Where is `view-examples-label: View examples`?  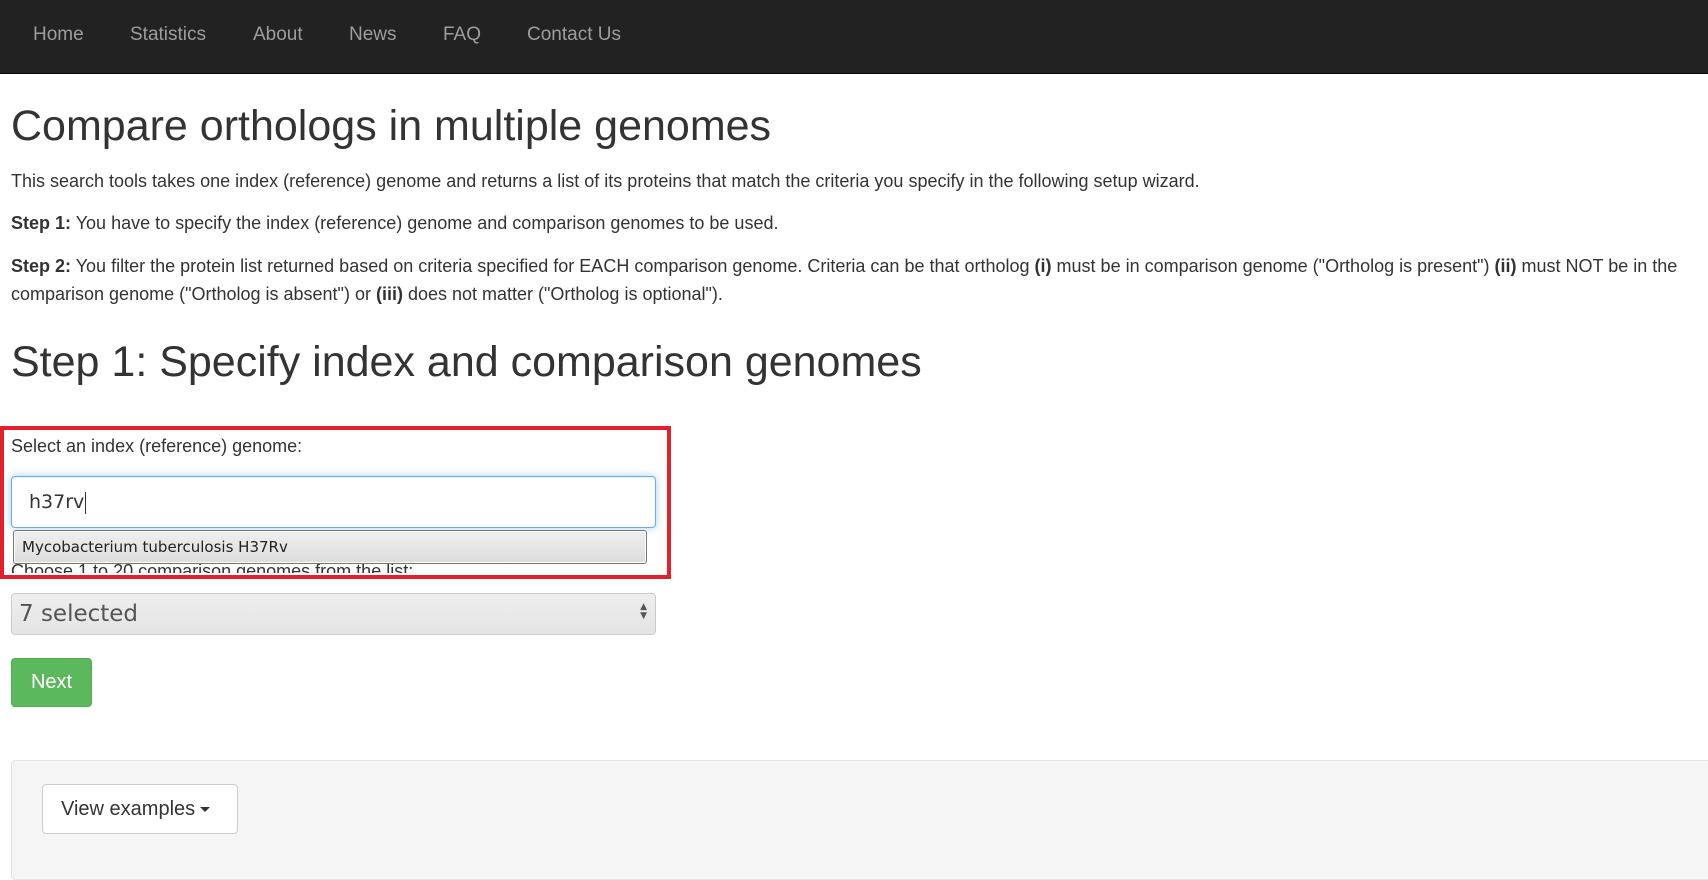
view-examples-label: View examples is located at coordinates (128, 809).